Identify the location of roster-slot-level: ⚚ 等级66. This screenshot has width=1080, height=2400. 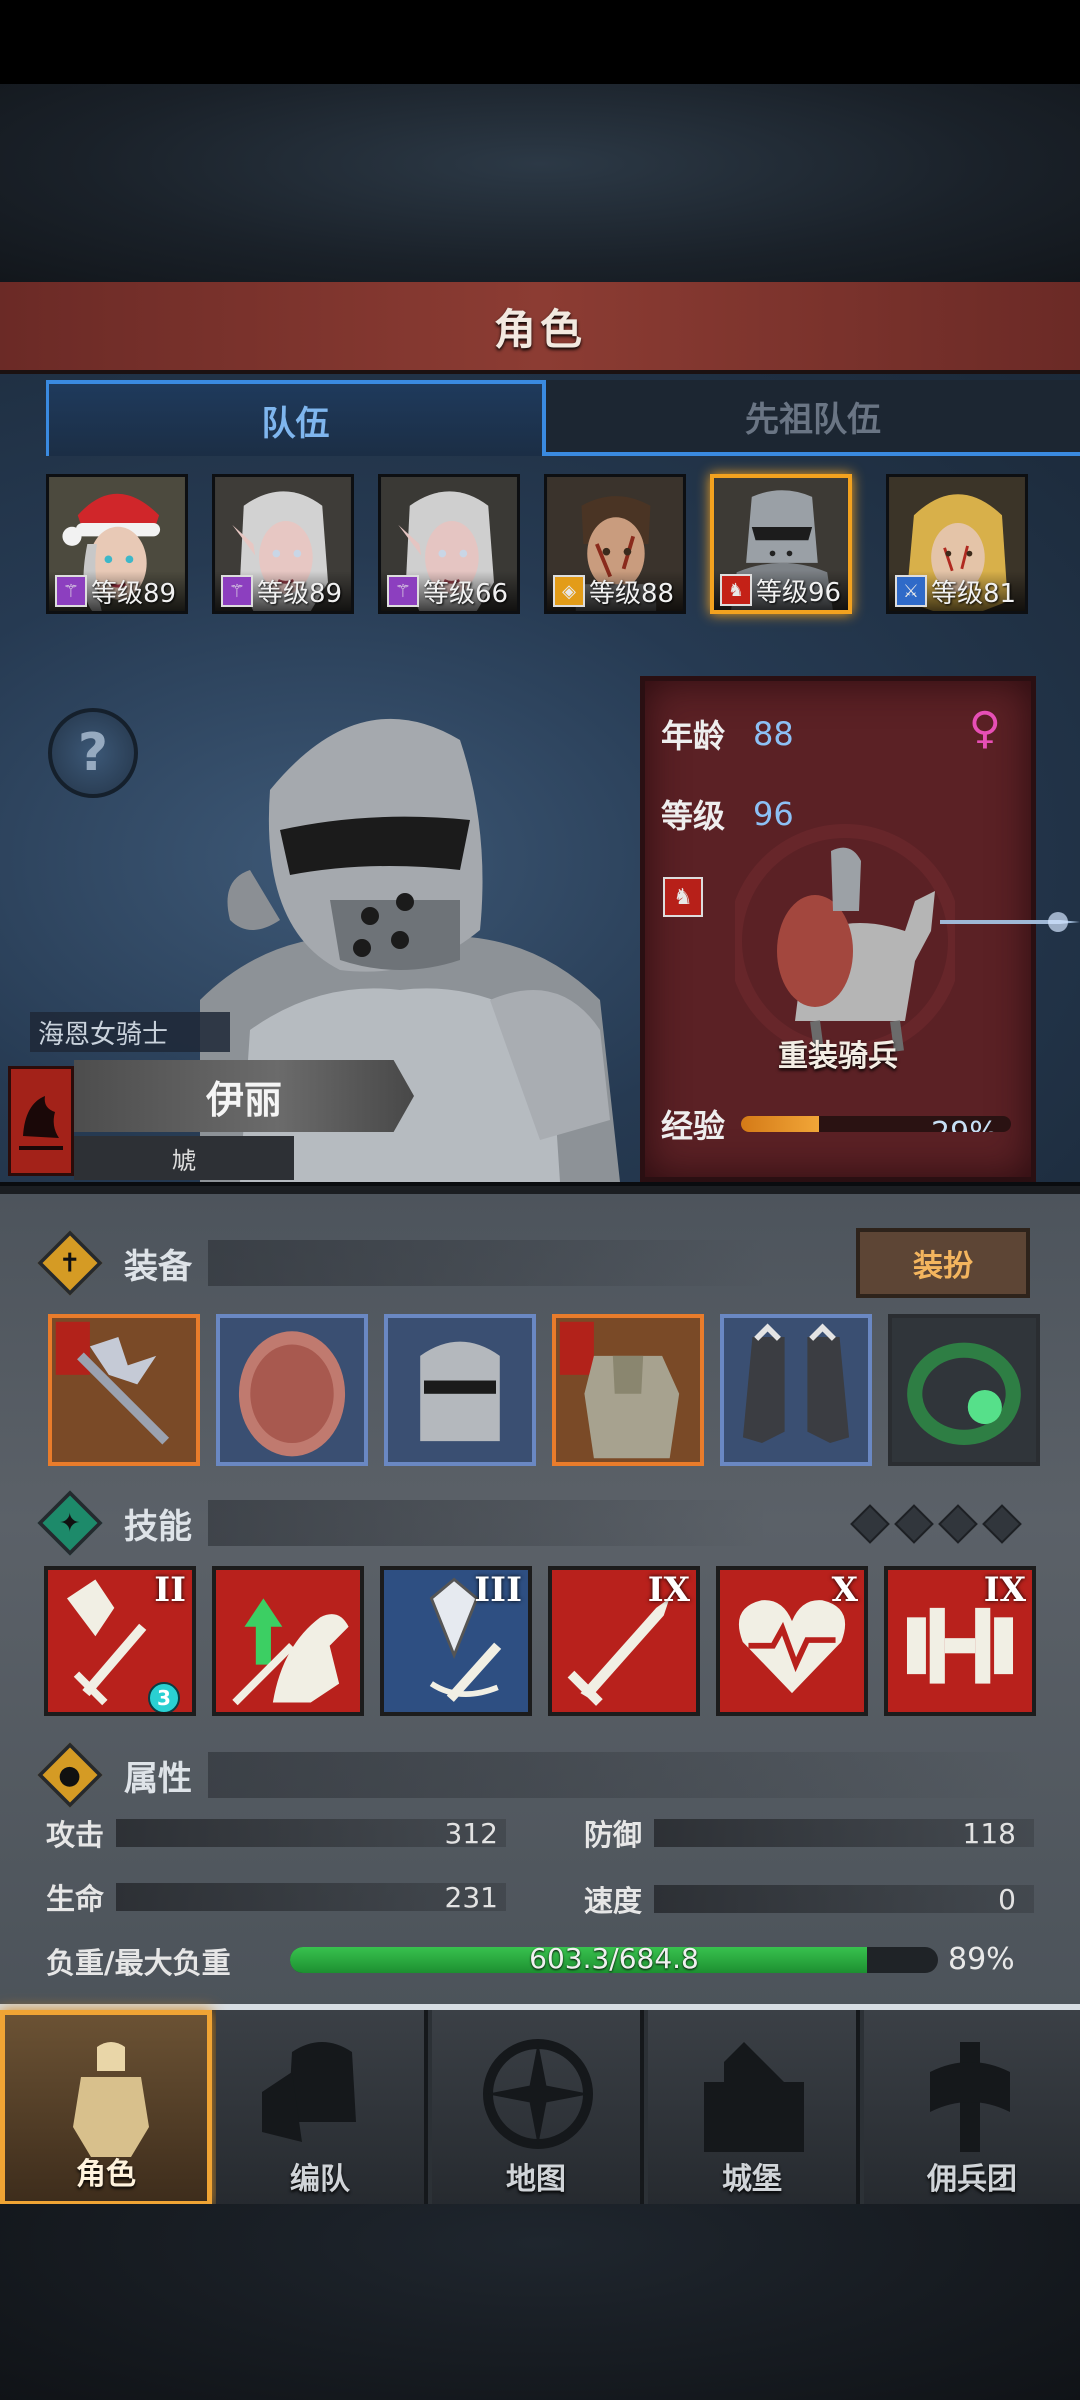
(449, 591).